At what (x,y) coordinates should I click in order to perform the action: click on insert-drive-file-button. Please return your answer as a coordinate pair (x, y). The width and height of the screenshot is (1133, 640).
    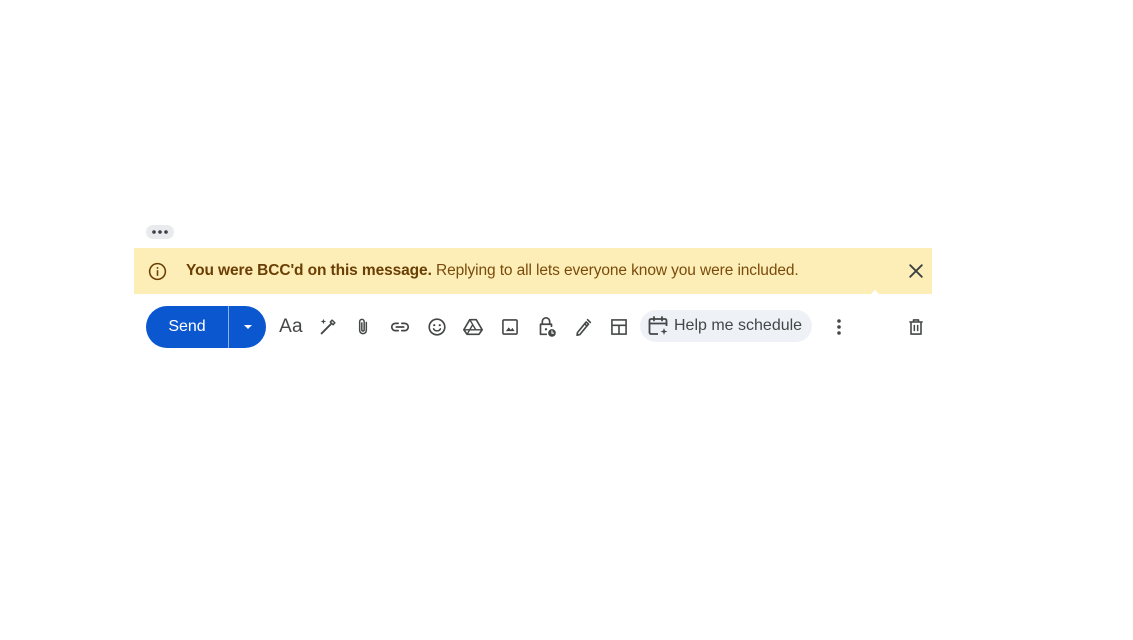
    Looking at the image, I should click on (473, 327).